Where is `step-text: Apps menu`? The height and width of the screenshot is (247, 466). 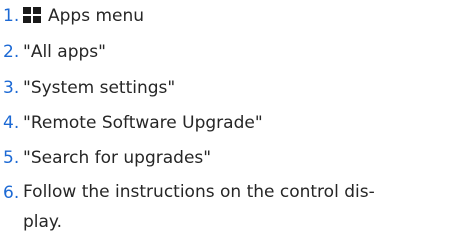
step-text: Apps menu is located at coordinates (83, 16).